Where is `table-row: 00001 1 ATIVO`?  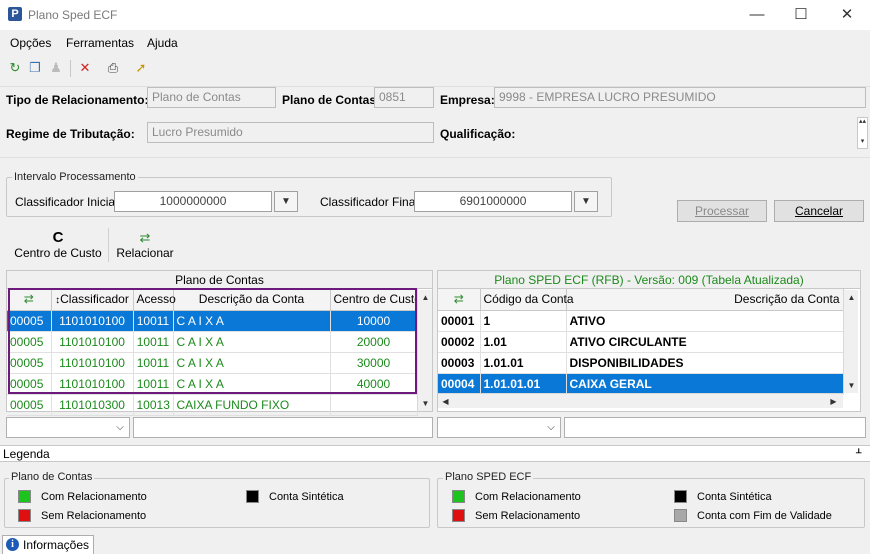
table-row: 00001 1 ATIVO is located at coordinates (641, 321).